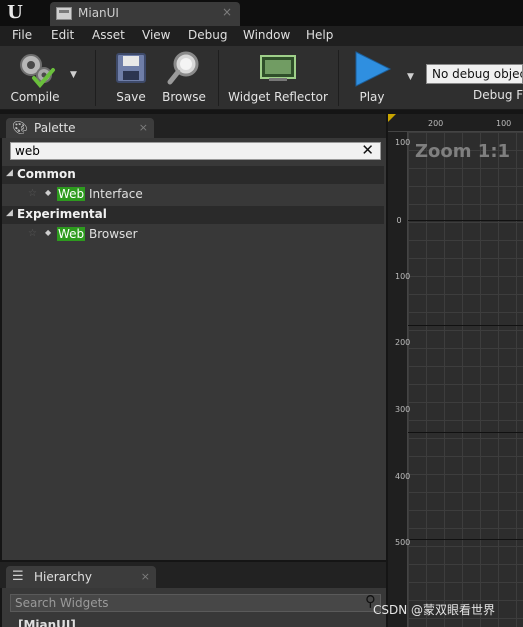 The height and width of the screenshot is (627, 523). Describe the element at coordinates (207, 35) in the screenshot. I see `menu-debug: Debug` at that location.